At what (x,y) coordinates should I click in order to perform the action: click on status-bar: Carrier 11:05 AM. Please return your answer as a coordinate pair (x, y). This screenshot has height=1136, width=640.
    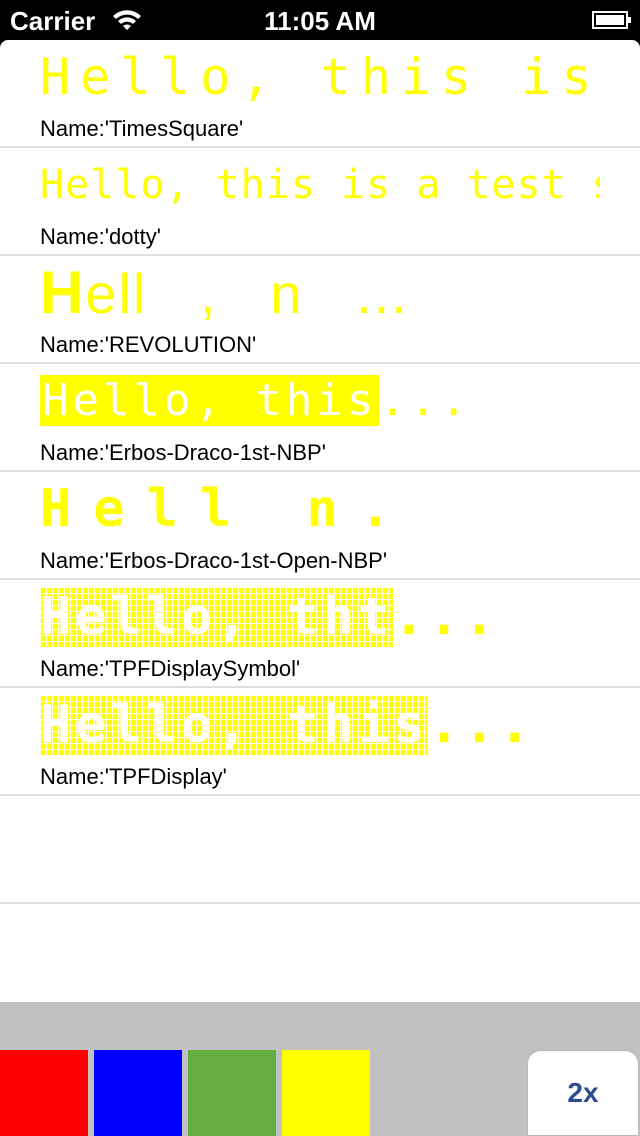
    Looking at the image, I should click on (320, 20).